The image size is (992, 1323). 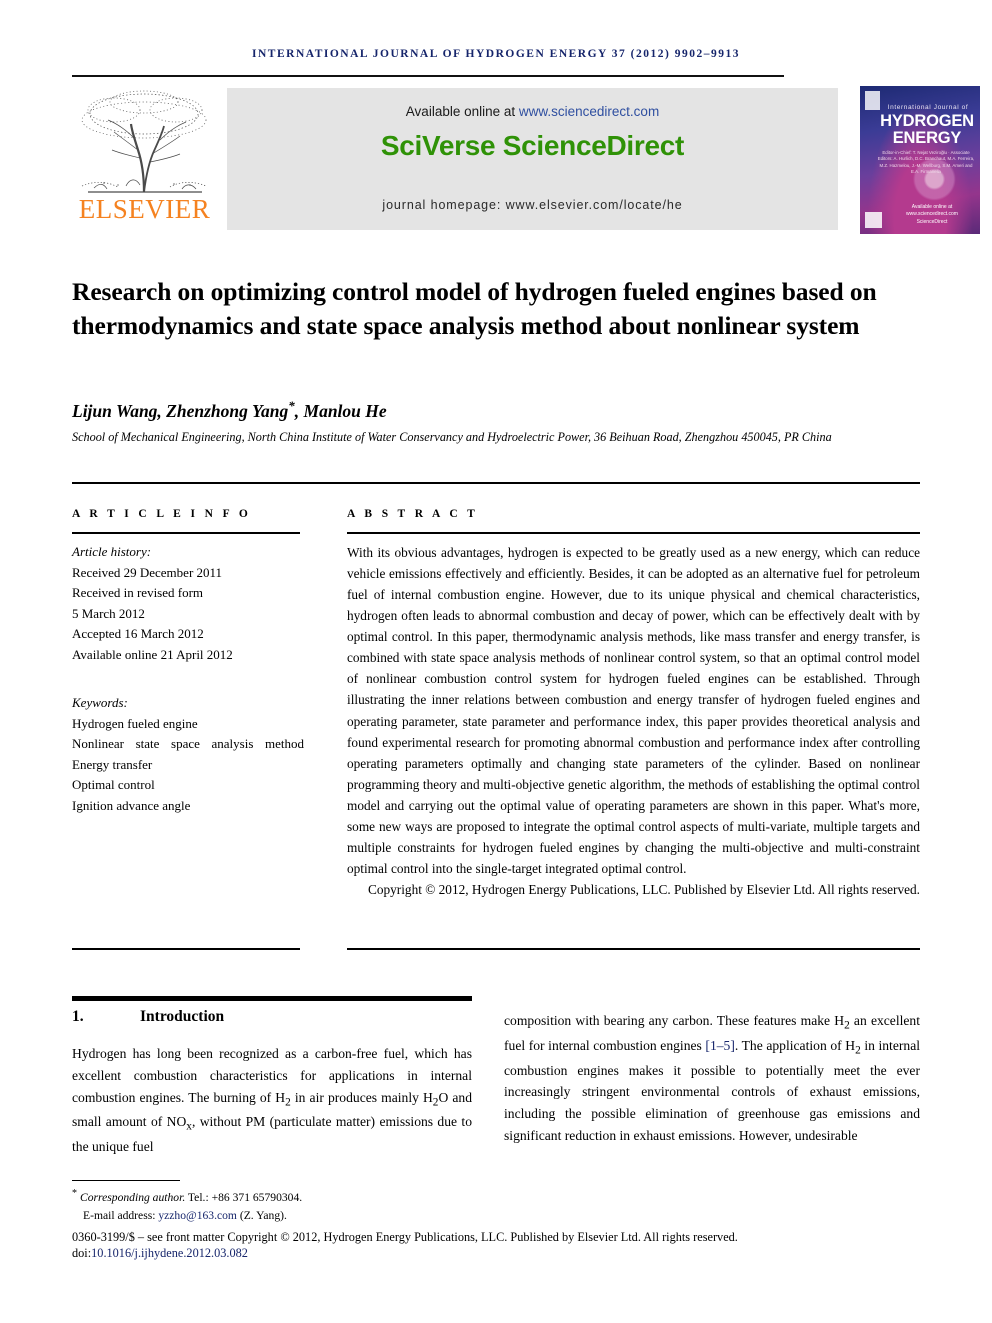 I want to click on header-divider, so click(x=428, y=76).